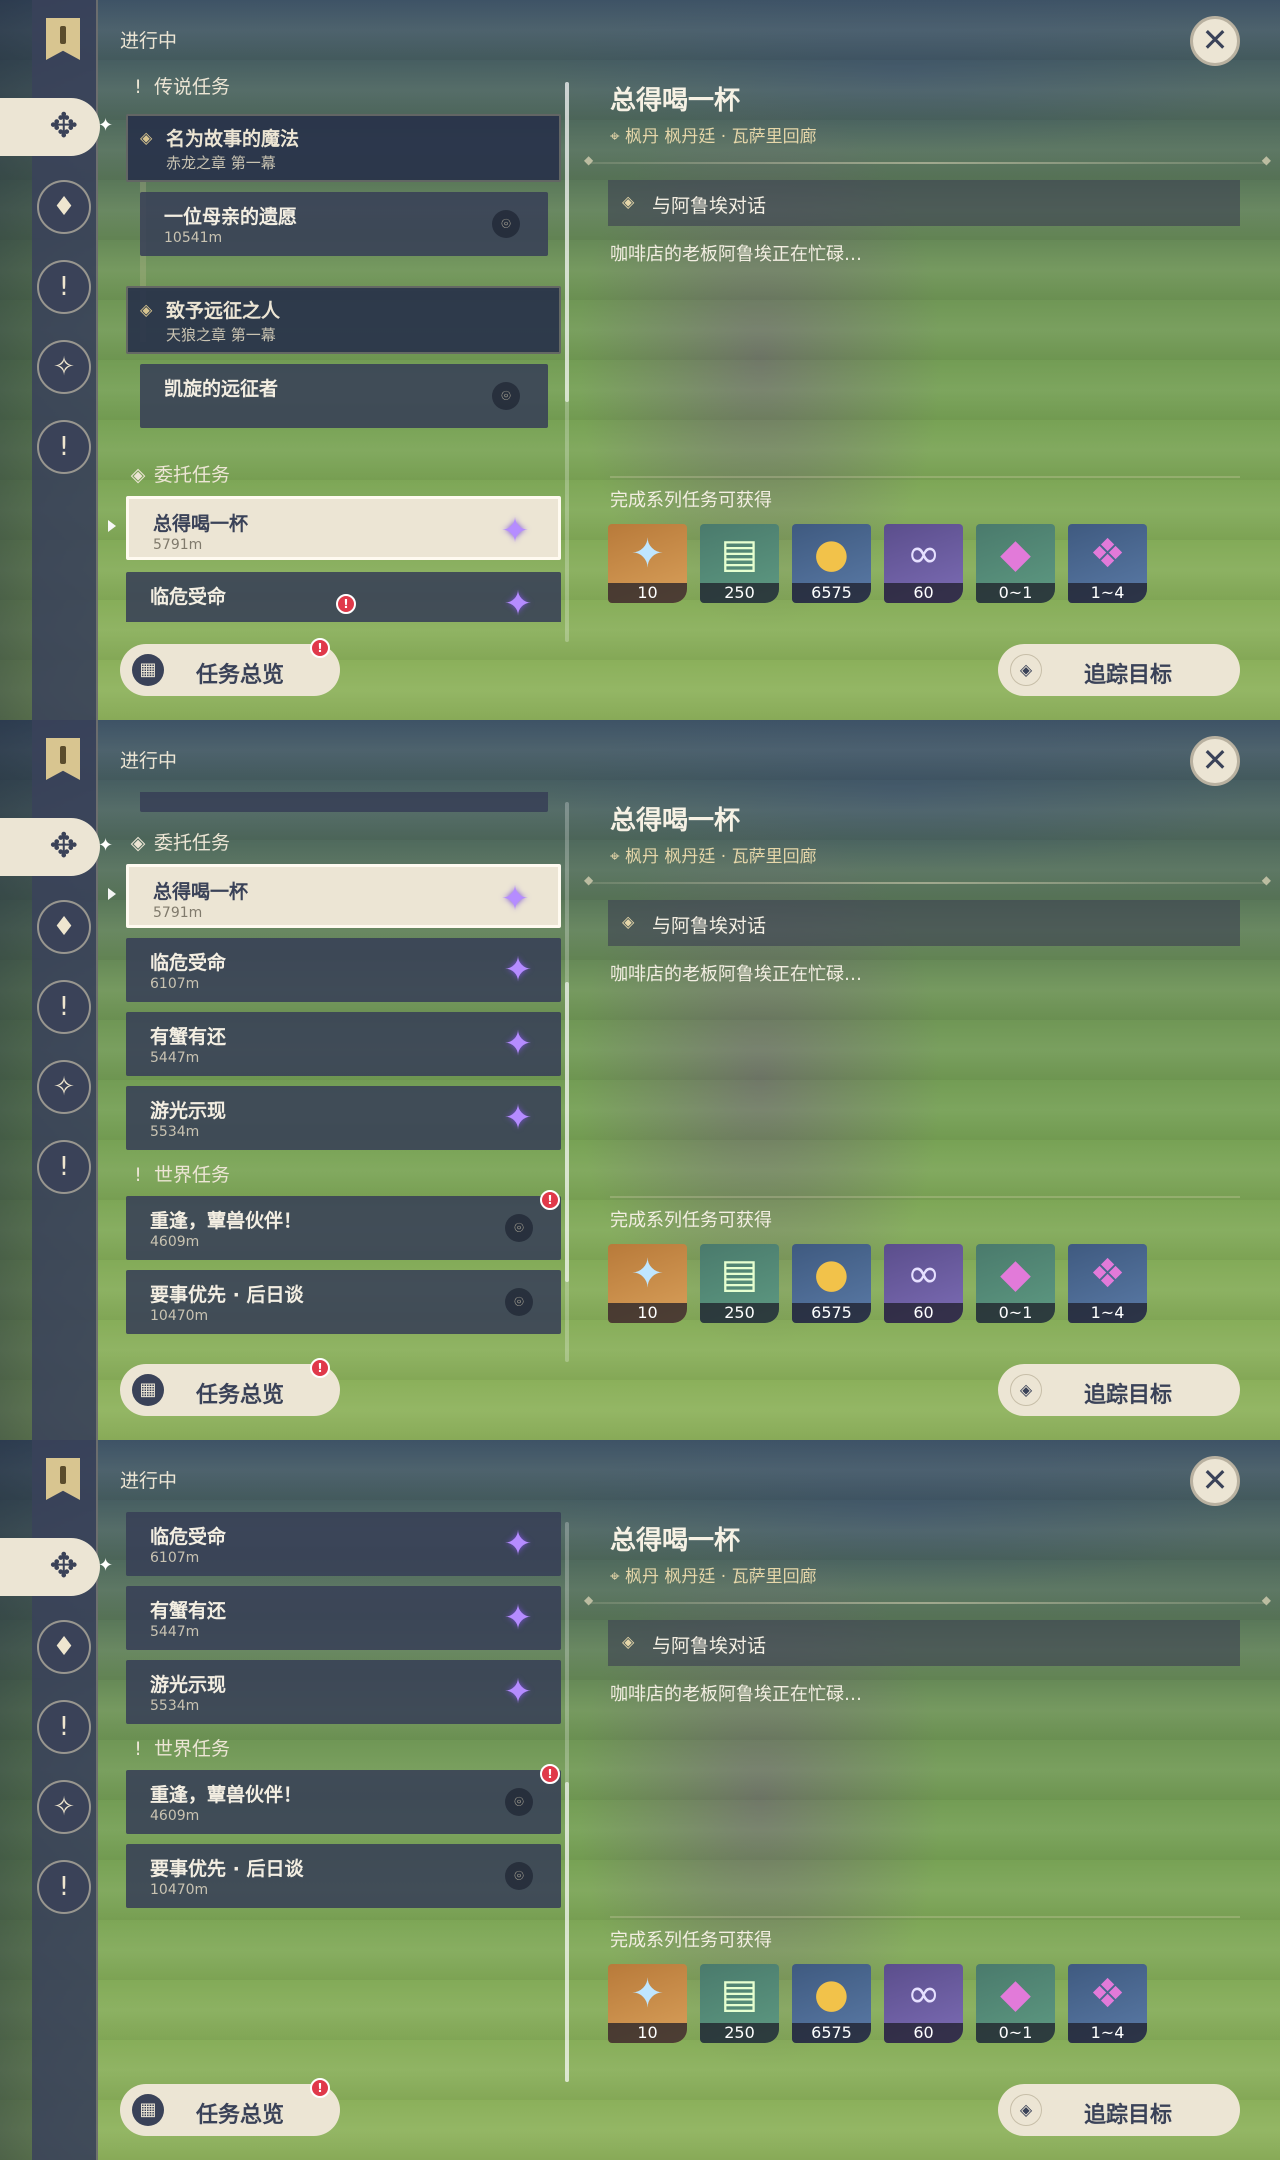  I want to click on quest-item-triumph, so click(344, 802).